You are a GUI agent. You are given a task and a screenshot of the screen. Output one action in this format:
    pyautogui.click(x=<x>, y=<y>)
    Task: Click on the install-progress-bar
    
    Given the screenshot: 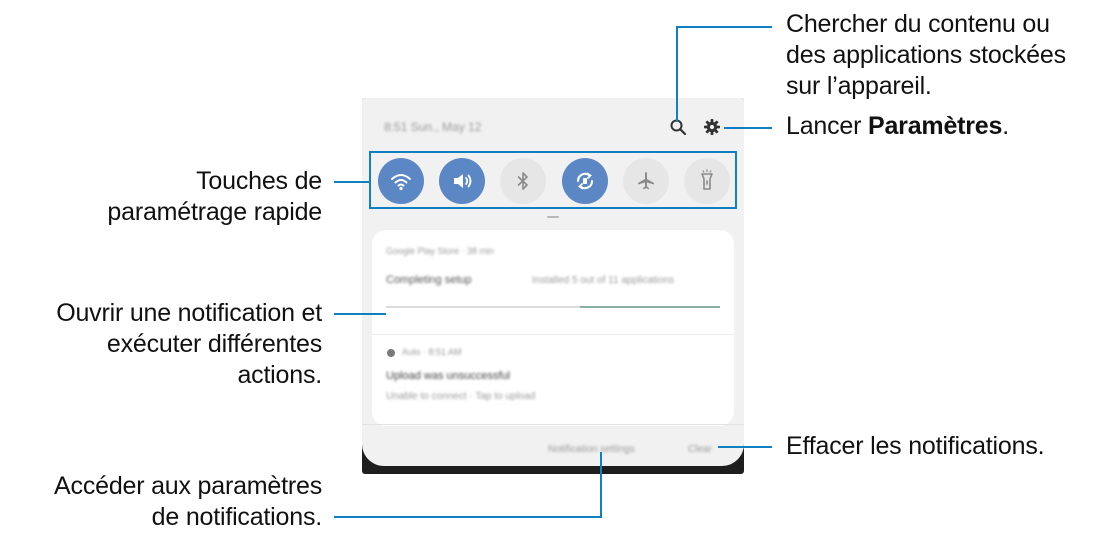 What is the action you would take?
    pyautogui.click(x=553, y=307)
    